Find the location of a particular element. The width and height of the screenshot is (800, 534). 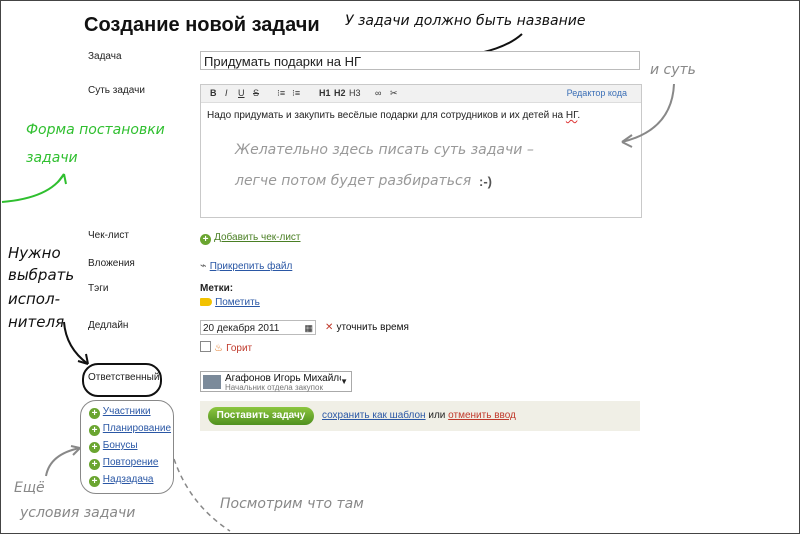

sidebar-item-label: Бонусы is located at coordinates (120, 445).